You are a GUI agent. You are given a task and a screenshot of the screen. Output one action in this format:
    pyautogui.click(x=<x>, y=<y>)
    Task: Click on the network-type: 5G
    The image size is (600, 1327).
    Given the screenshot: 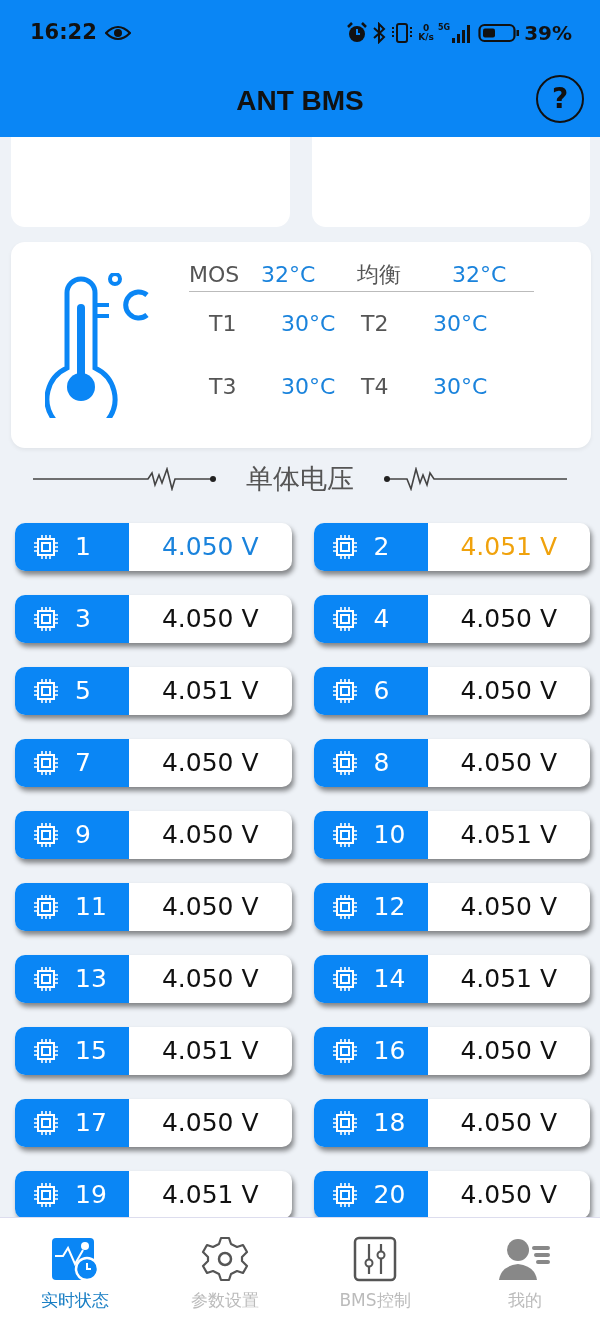 What is the action you would take?
    pyautogui.click(x=444, y=27)
    